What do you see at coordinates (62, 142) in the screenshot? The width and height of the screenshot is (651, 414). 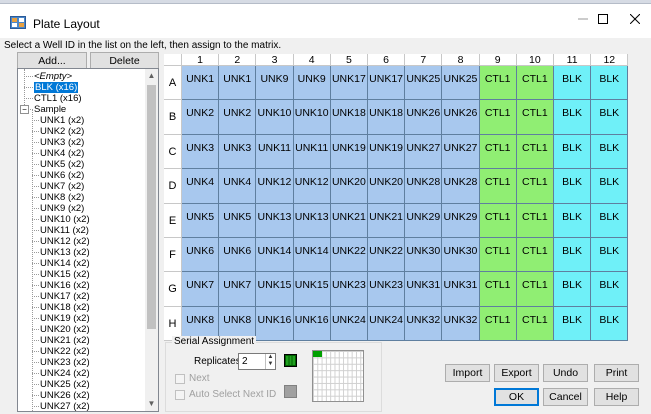 I see `tree-item: UNK3 (x2)` at bounding box center [62, 142].